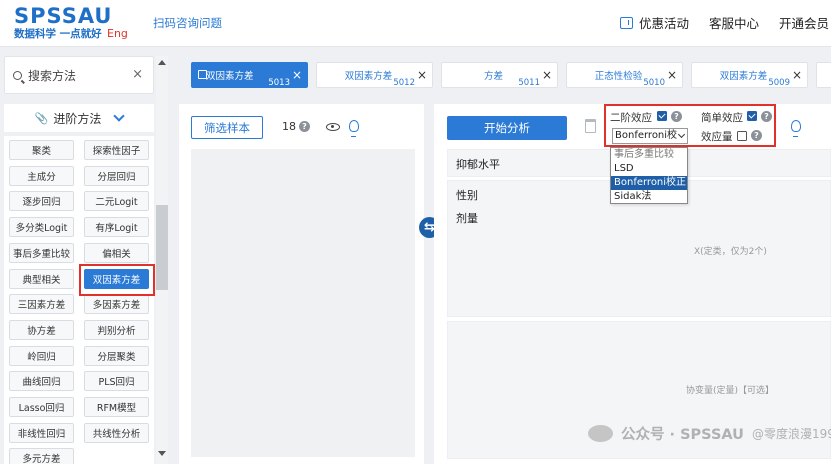 This screenshot has height=464, width=831. I want to click on covariate-field-hint: 协变量(定量)【可选】, so click(730, 391).